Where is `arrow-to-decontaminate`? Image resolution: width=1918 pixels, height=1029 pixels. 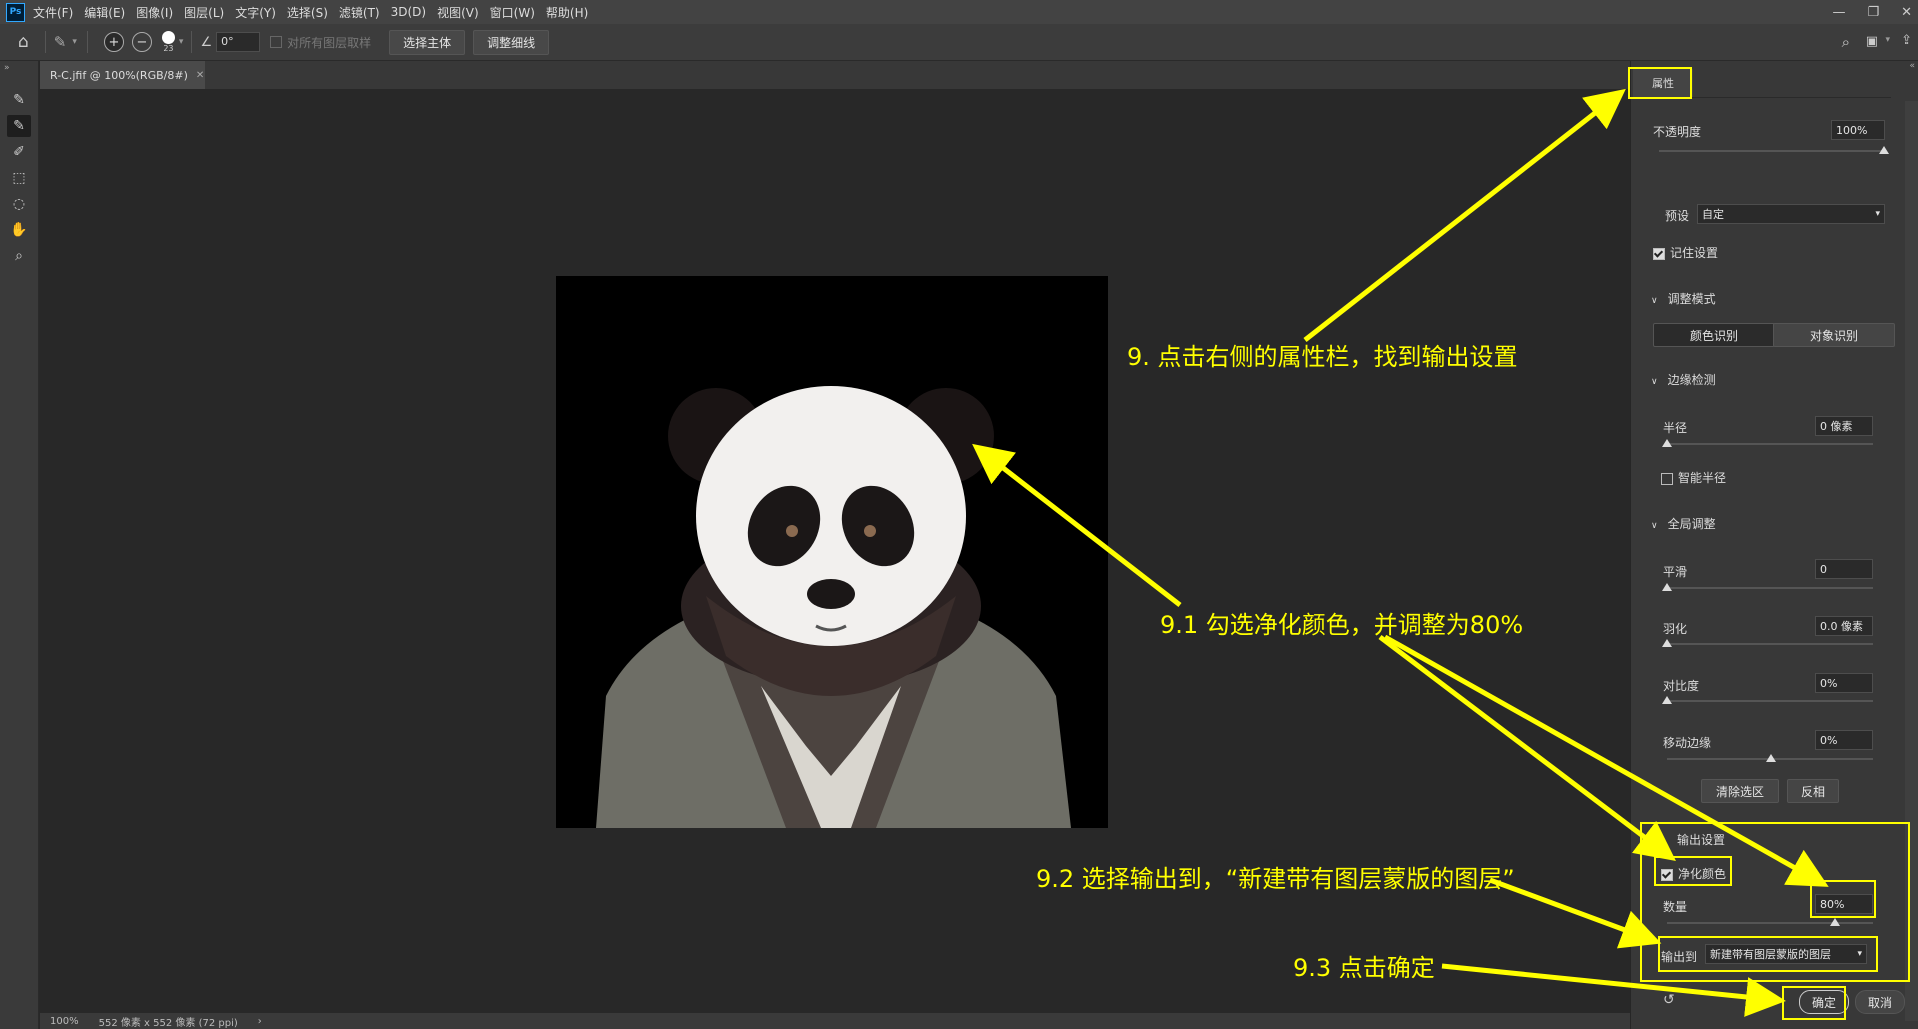
arrow-to-decontaminate is located at coordinates (1527, 748).